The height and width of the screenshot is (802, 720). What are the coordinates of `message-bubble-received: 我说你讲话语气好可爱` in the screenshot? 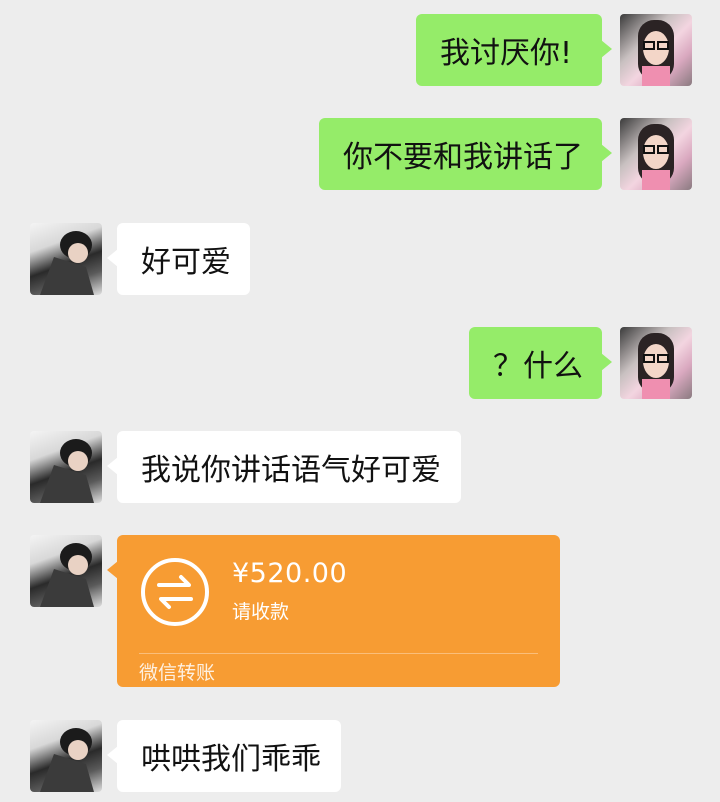 It's located at (284, 467).